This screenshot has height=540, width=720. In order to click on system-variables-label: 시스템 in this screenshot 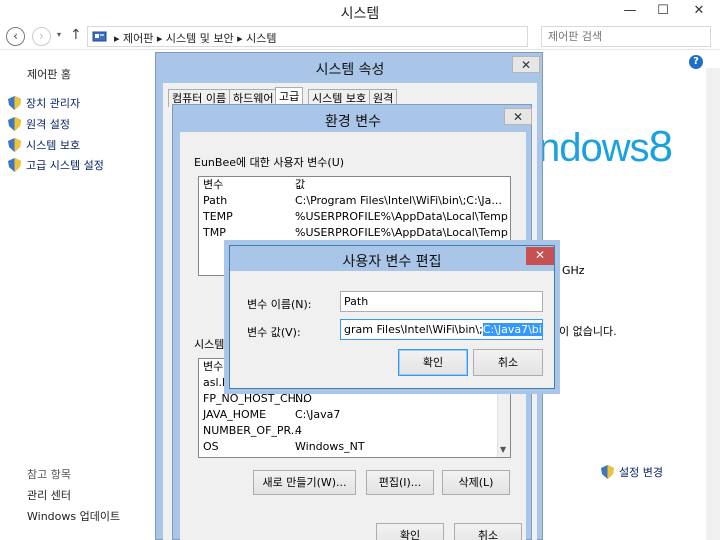, I will do `click(209, 344)`.